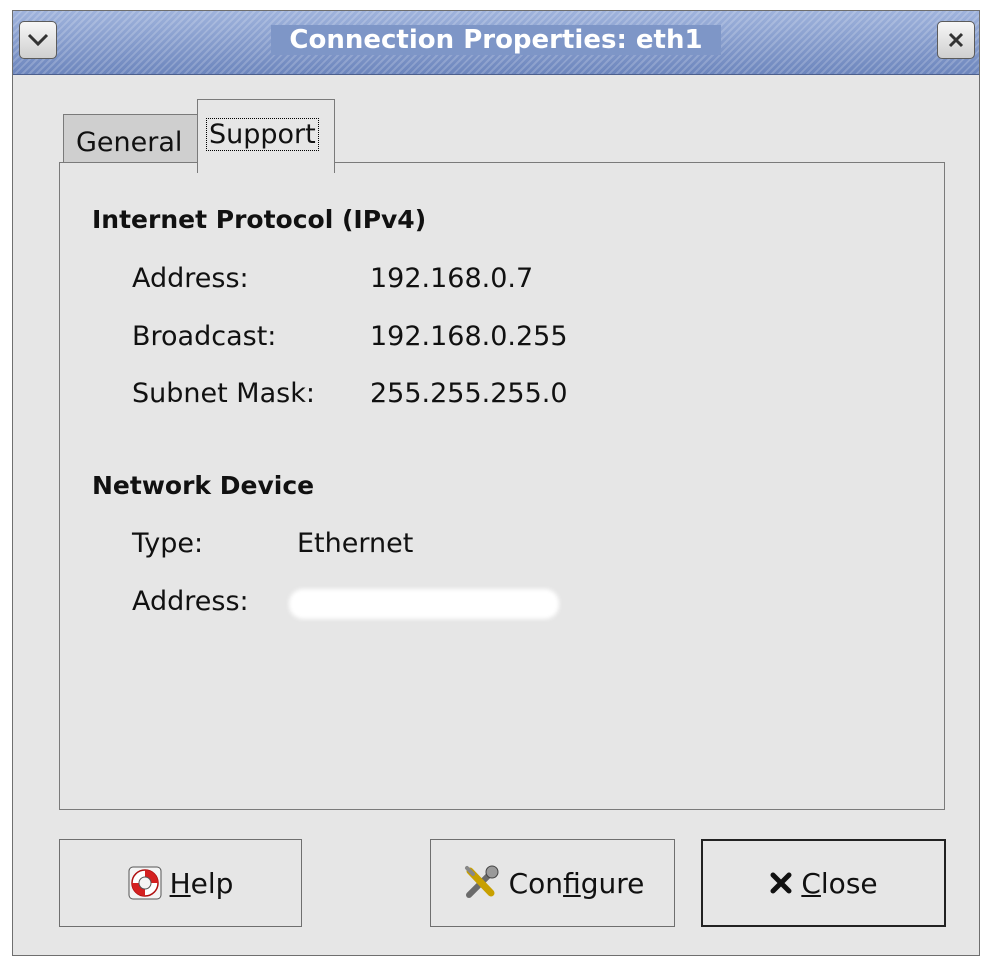  Describe the element at coordinates (203, 485) in the screenshot. I see `network-device-heading: Network Device` at that location.